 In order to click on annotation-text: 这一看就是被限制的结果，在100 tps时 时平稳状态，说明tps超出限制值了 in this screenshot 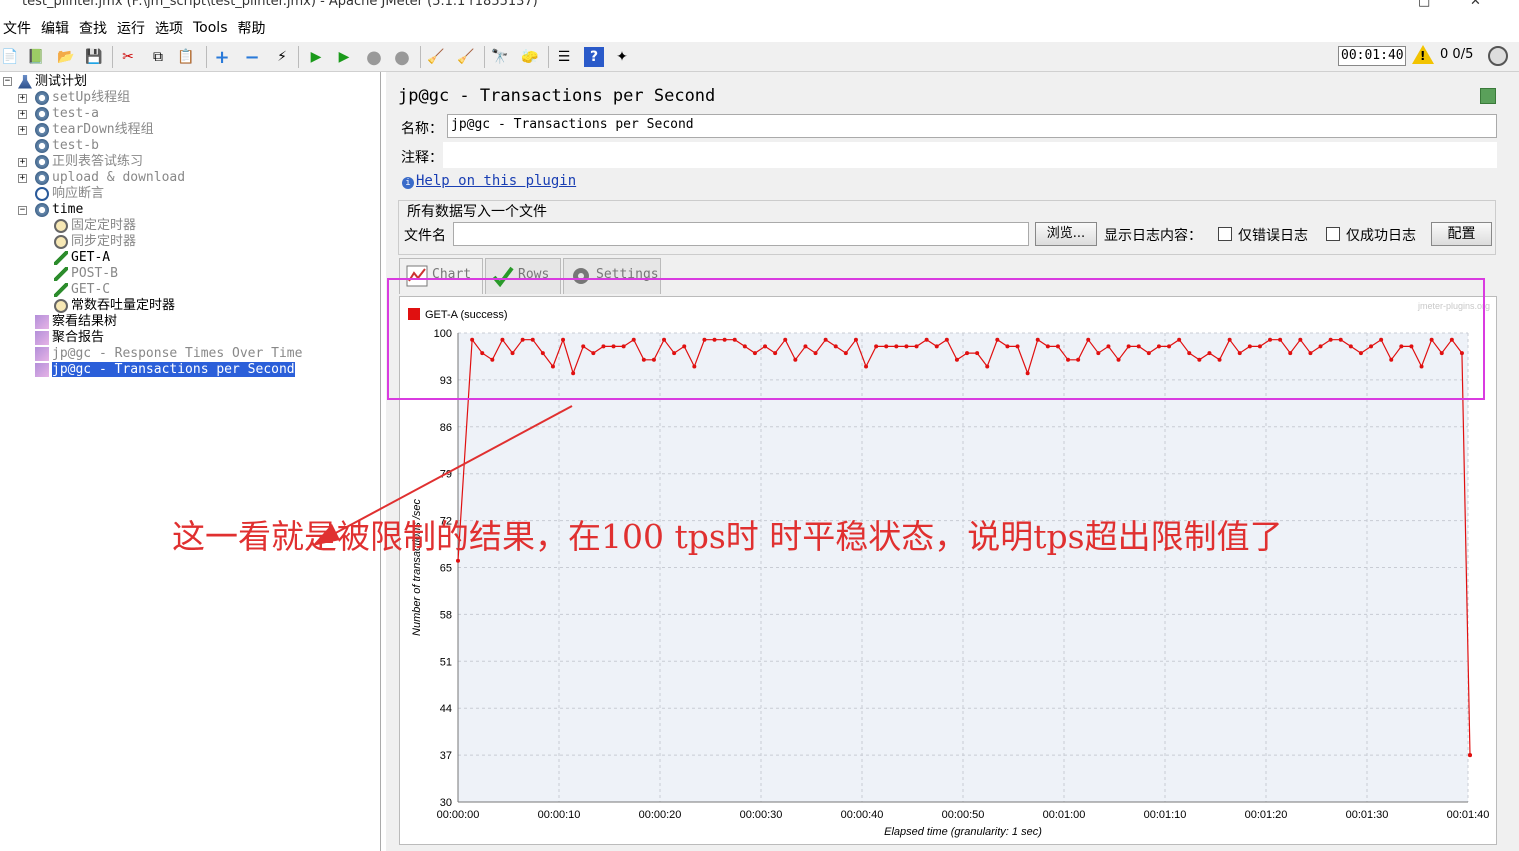, I will do `click(727, 536)`.